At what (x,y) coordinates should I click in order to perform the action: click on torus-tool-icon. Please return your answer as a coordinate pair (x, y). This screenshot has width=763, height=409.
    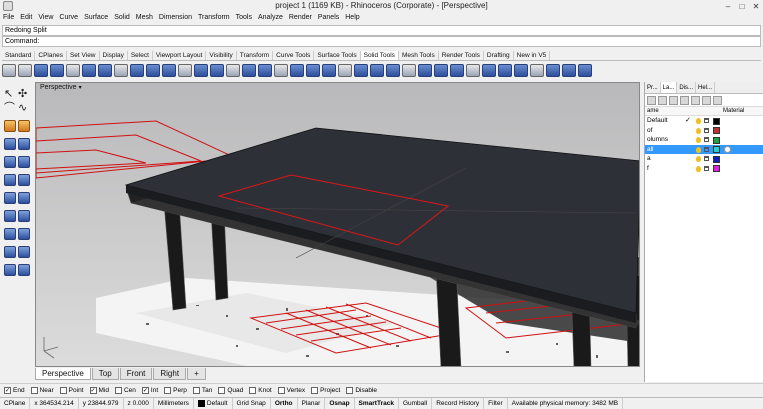
    Looking at the image, I should click on (89, 70).